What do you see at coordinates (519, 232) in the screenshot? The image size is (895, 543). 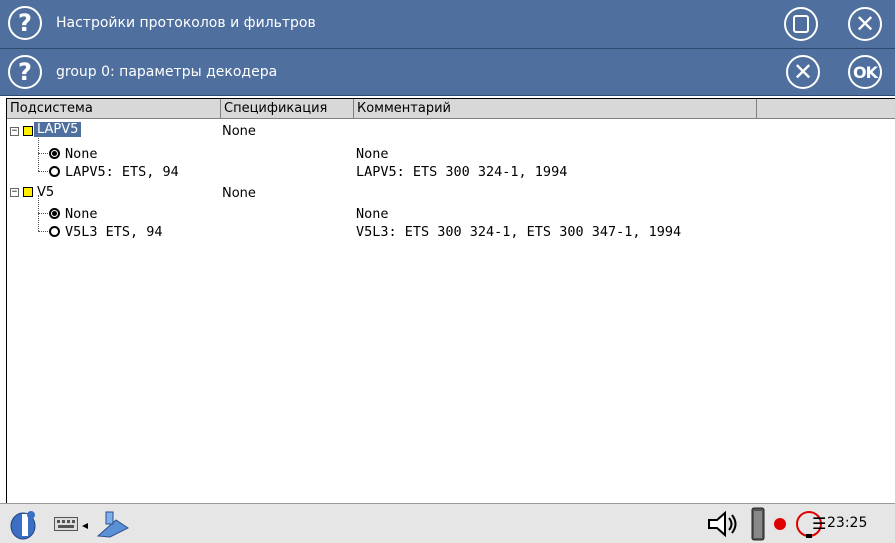 I see `option-comment: V5L3: ETS 300 324-1, ETS 300 347-1, 1994` at bounding box center [519, 232].